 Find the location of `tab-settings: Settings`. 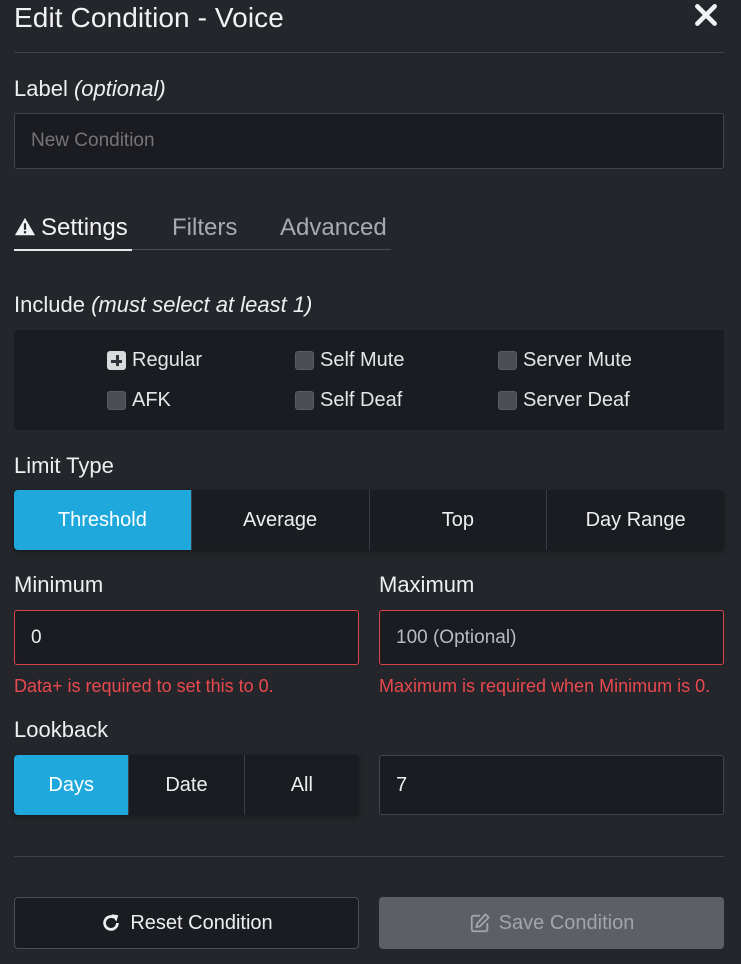

tab-settings: Settings is located at coordinates (73, 230).